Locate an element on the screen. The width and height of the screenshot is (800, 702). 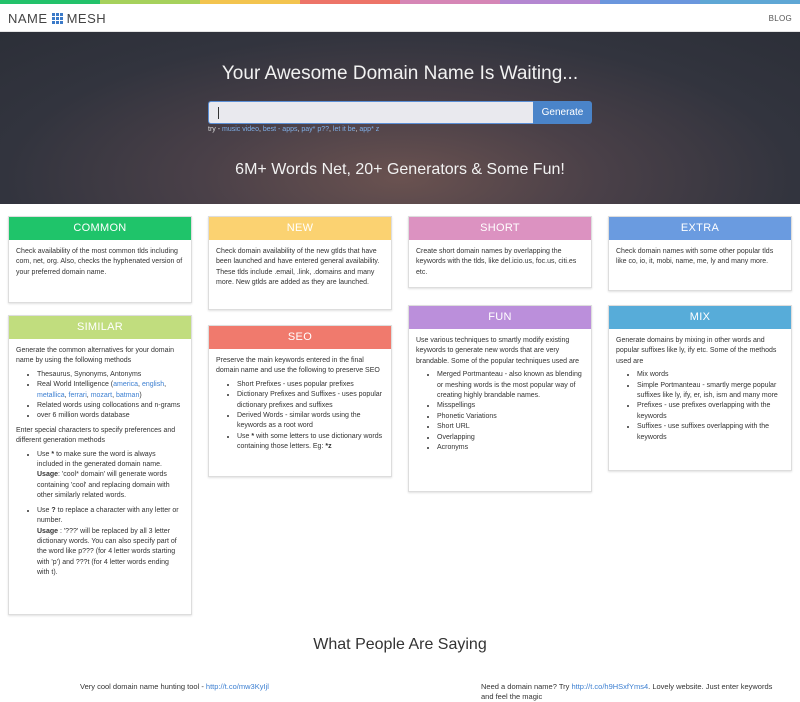
testimonials-title: What People Are Saying is located at coordinates (400, 644).